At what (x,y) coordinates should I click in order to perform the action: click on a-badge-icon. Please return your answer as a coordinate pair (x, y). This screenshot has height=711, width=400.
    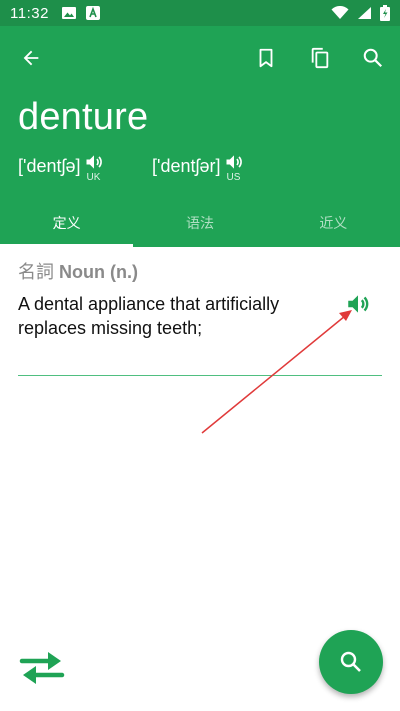
    Looking at the image, I should click on (92, 13).